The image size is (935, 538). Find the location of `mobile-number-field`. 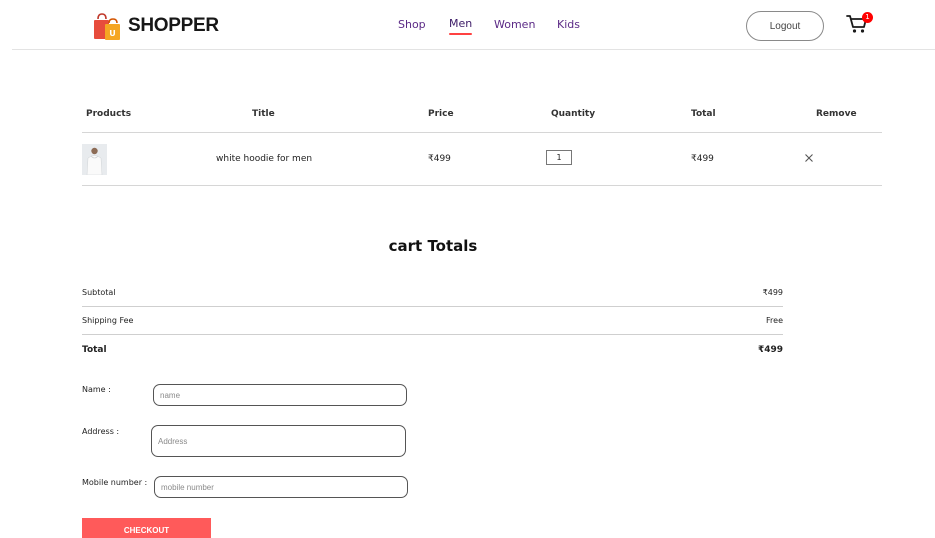

mobile-number-field is located at coordinates (281, 487).